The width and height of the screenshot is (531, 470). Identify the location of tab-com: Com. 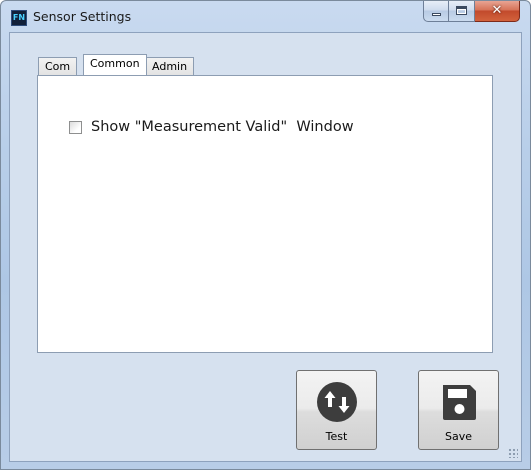
(58, 66).